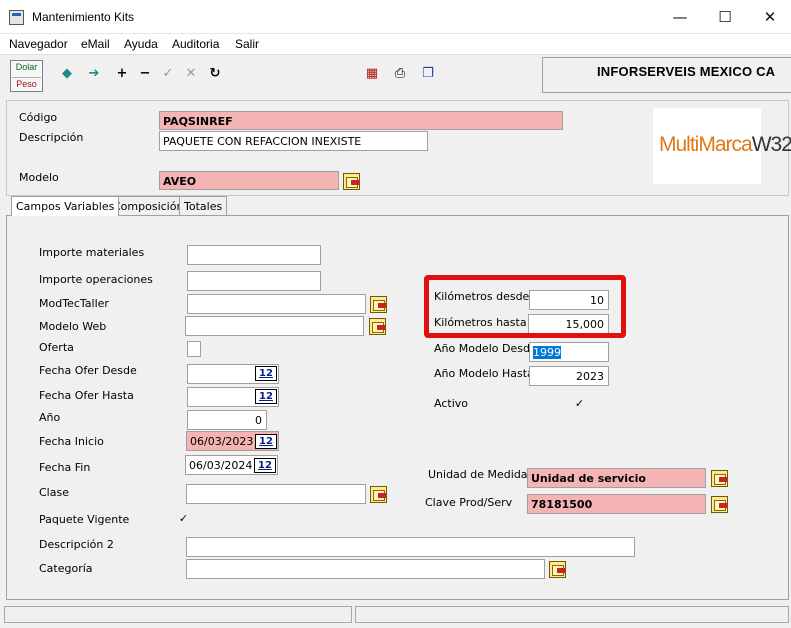 The height and width of the screenshot is (628, 791). What do you see at coordinates (148, 205) in the screenshot?
I see `tab-composicion: Composición` at bounding box center [148, 205].